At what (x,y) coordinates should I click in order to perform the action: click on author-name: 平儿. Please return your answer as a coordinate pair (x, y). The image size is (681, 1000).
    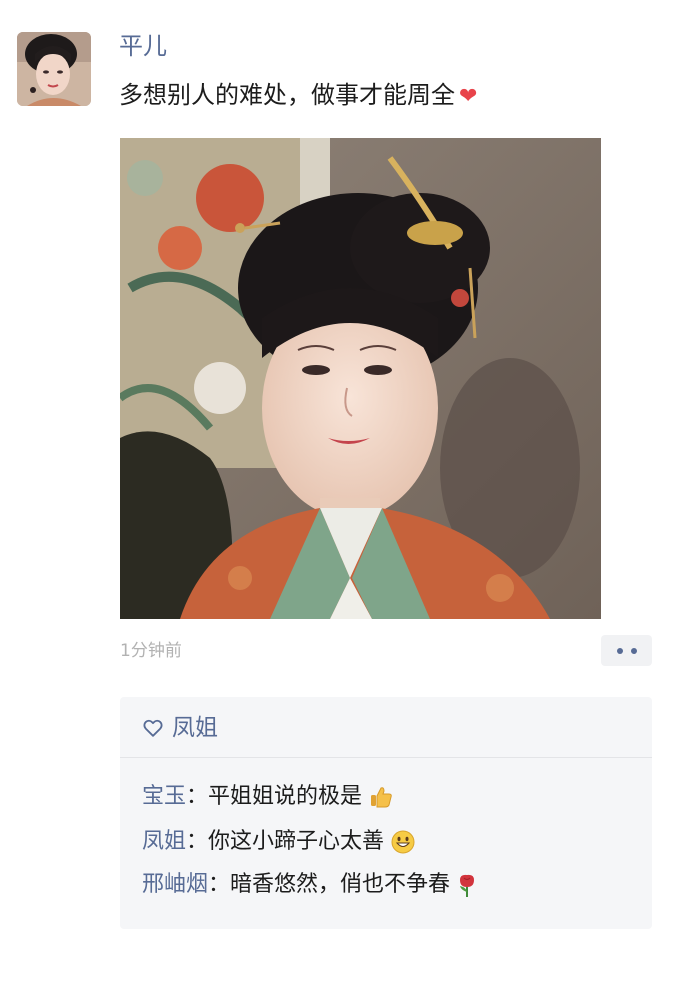
    Looking at the image, I should click on (143, 46).